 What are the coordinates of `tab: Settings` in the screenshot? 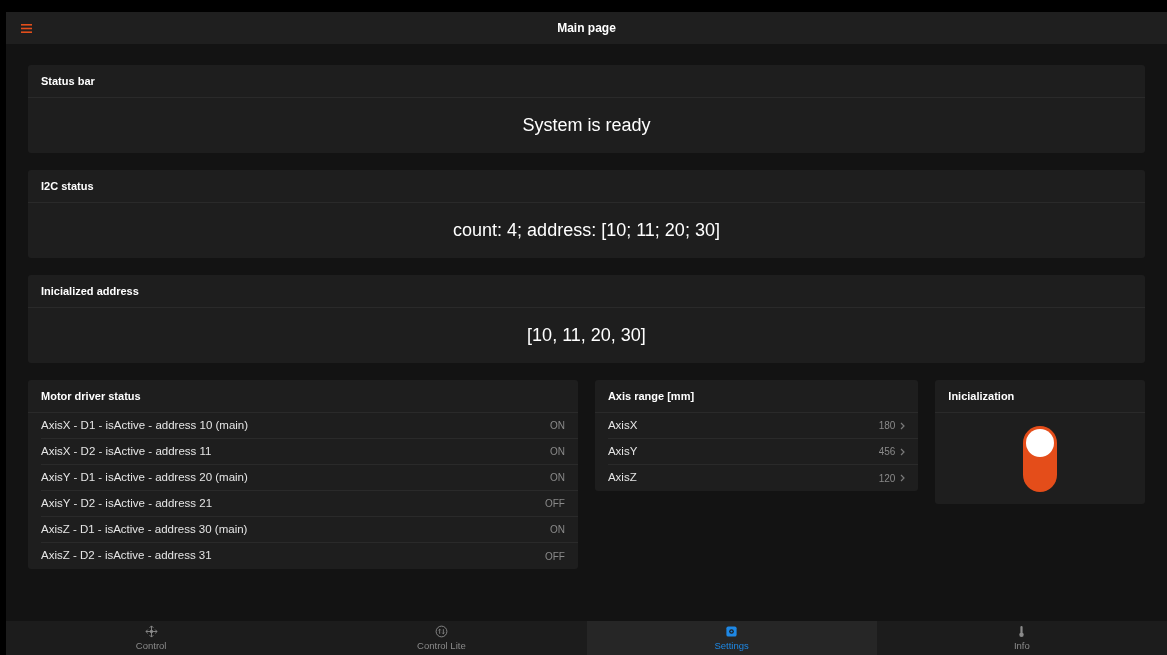 It's located at (731, 638).